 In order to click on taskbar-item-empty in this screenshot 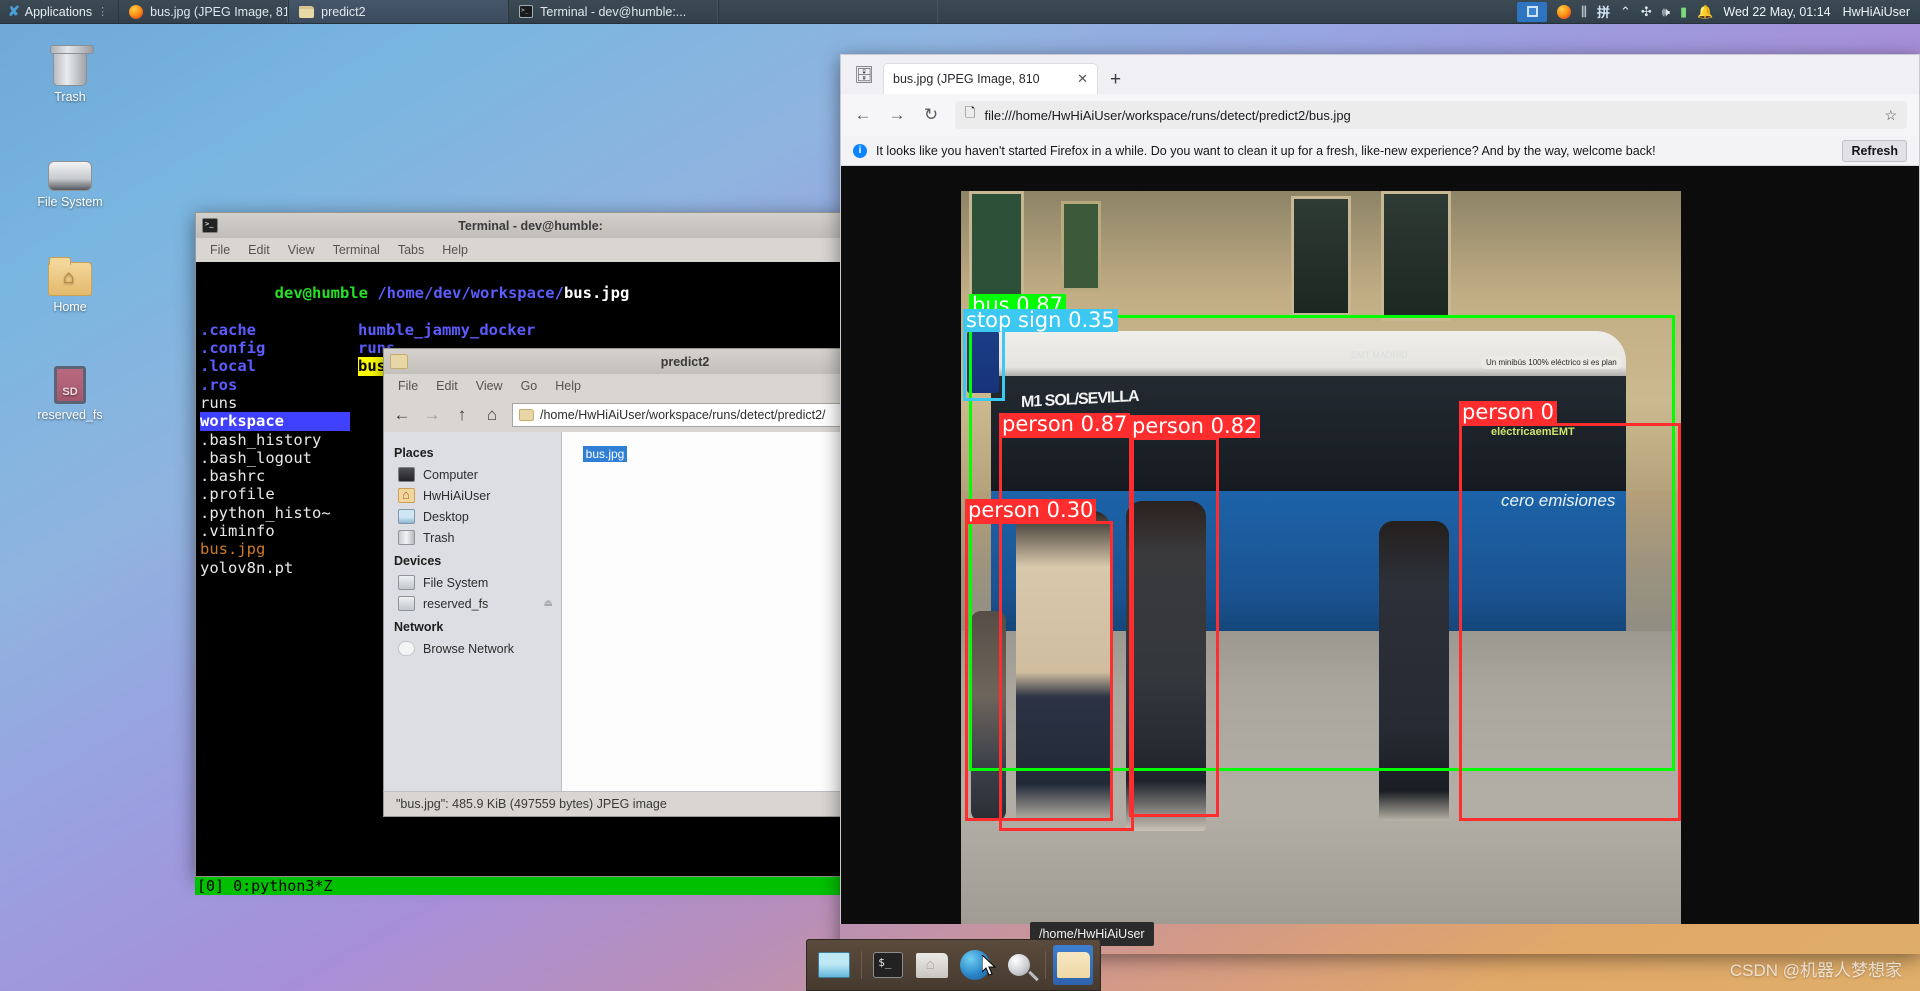, I will do `click(828, 11)`.